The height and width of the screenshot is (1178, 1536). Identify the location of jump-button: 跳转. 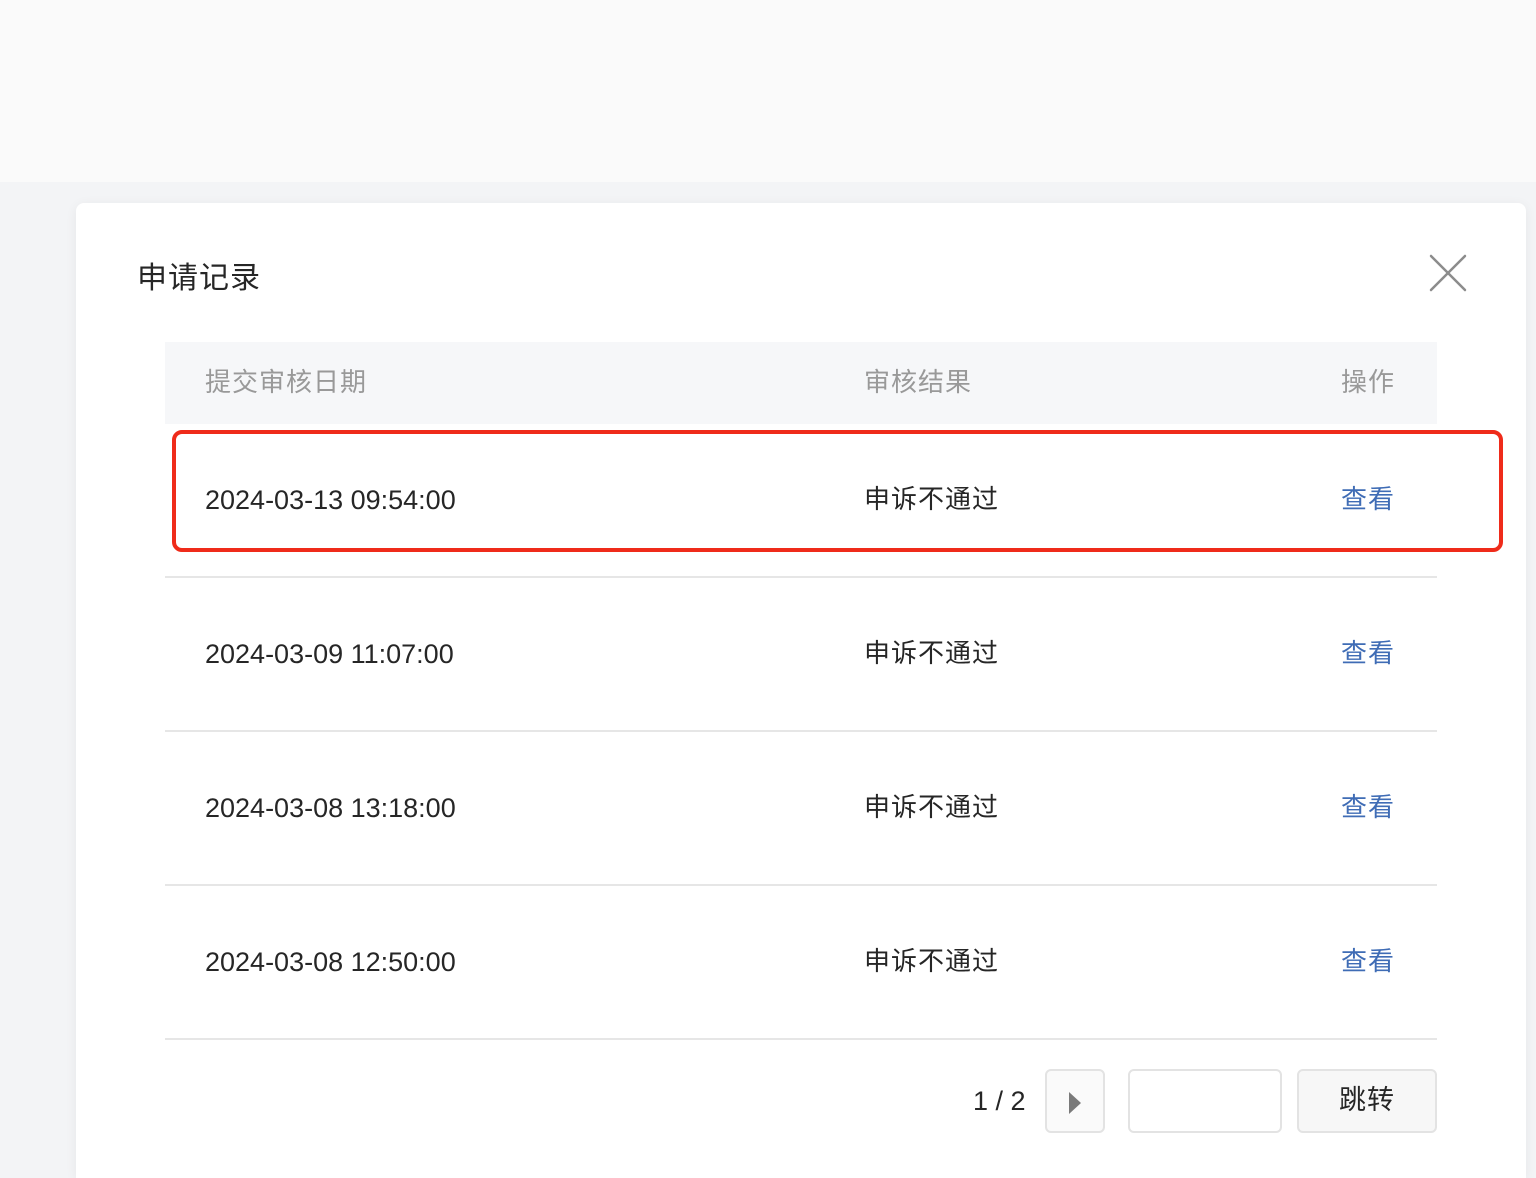
(1367, 1101).